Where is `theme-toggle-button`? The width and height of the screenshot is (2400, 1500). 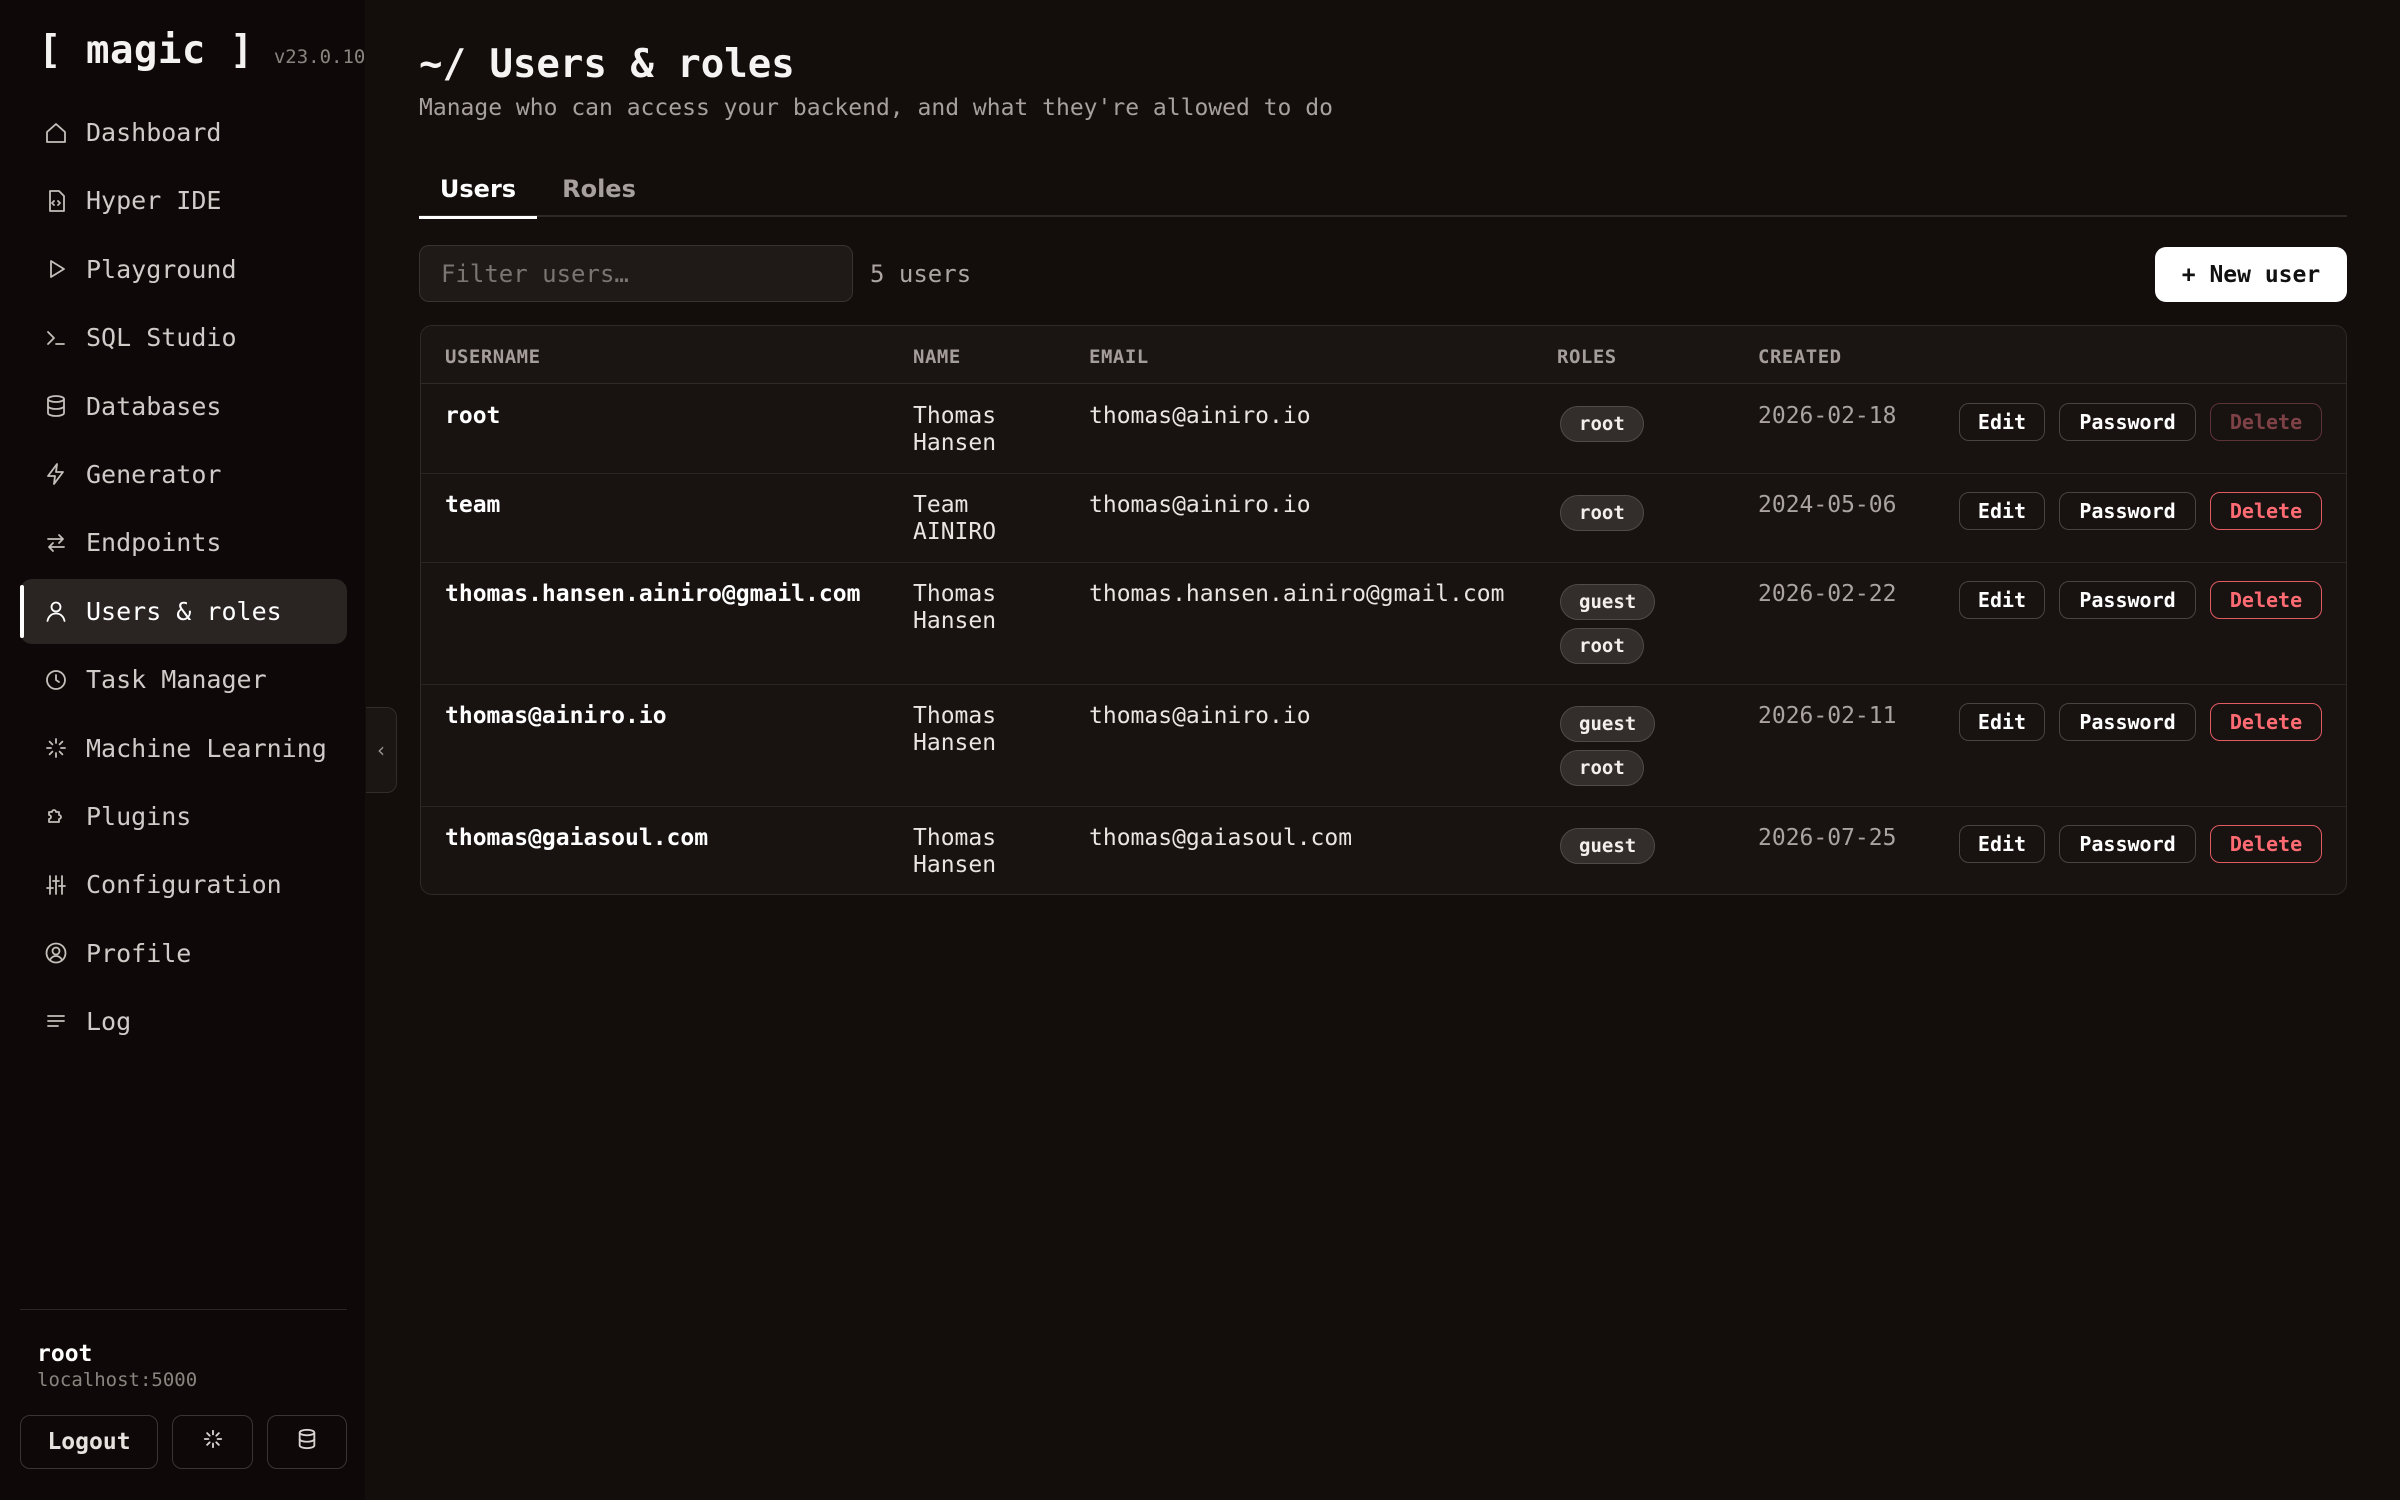
theme-toggle-button is located at coordinates (212, 1442).